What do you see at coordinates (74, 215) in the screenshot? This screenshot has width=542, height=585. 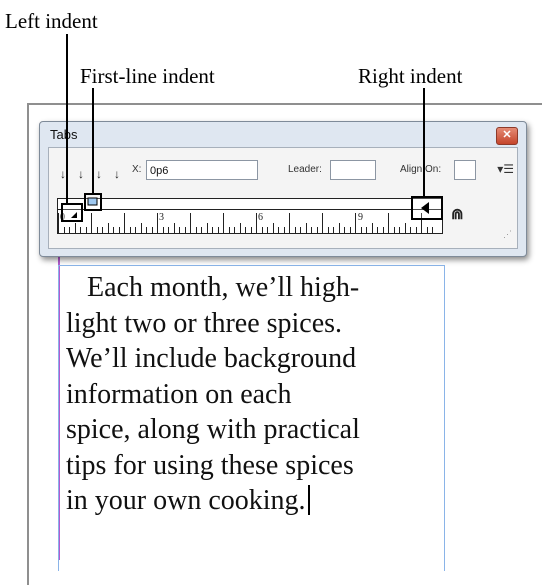 I see `left-indent-triangle-icon` at bounding box center [74, 215].